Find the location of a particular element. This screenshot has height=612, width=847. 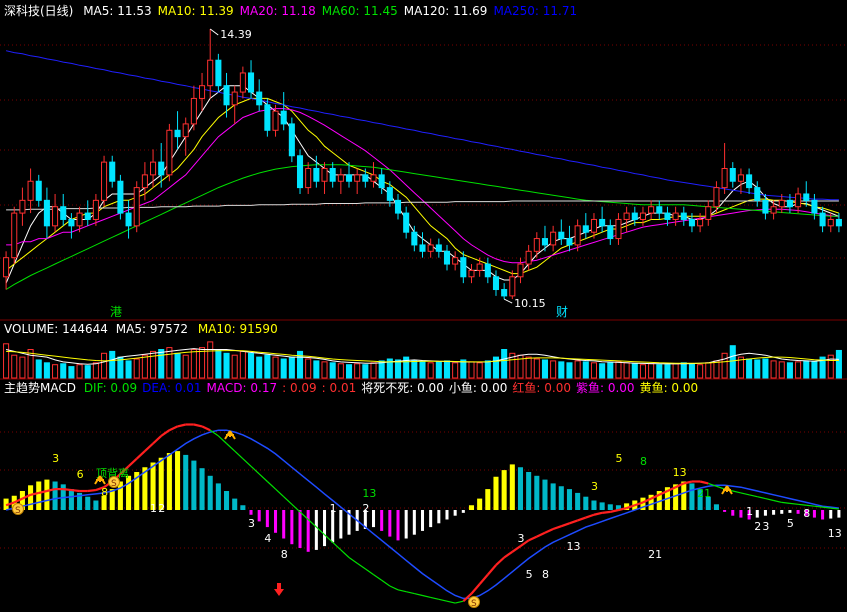

high-price-pointer is located at coordinates (214, 32).